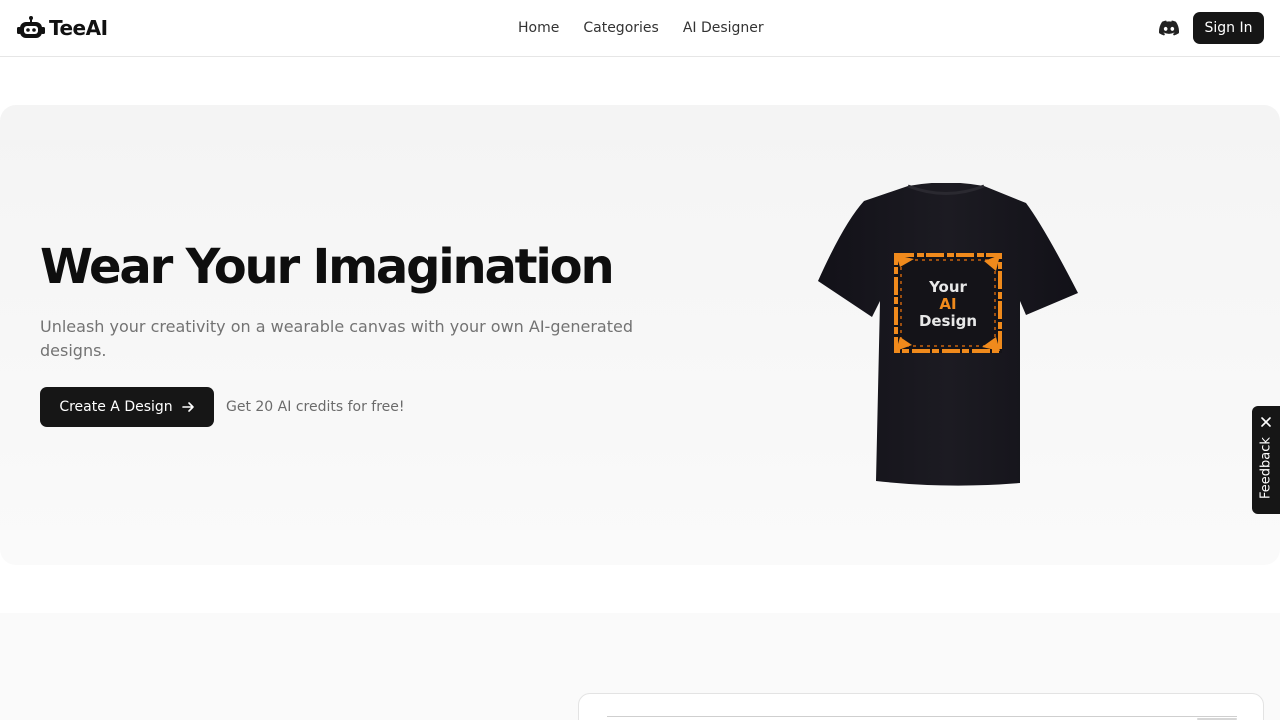  I want to click on logo: TeeAI, so click(62, 28).